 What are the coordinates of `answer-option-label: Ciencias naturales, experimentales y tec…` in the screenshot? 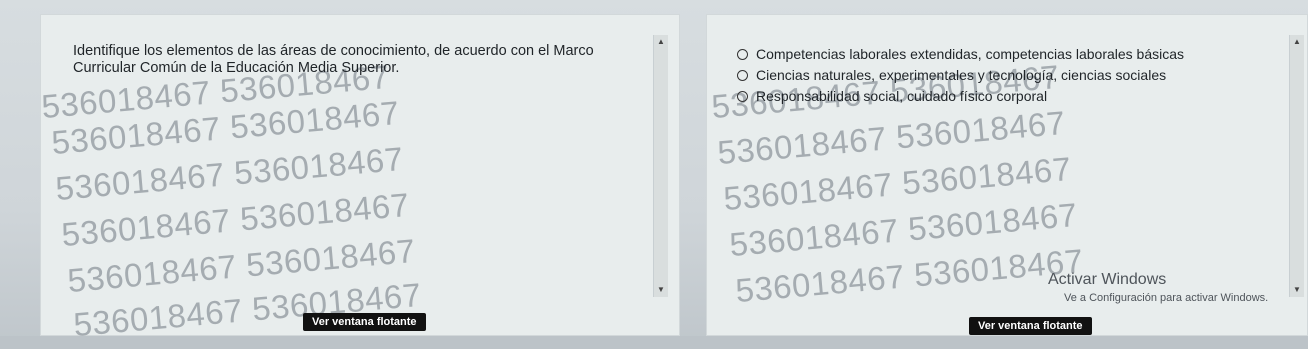 It's located at (961, 75).